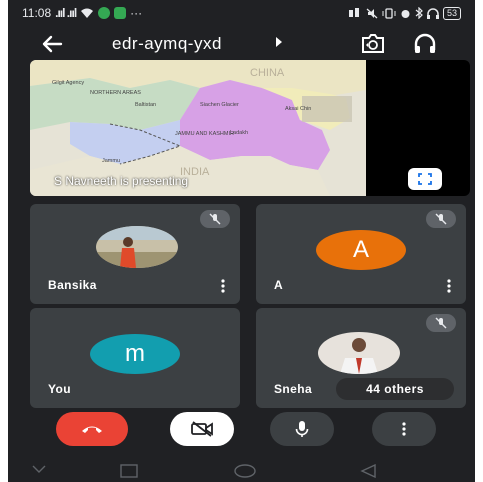 This screenshot has height=482, width=483. I want to click on end-call-button, so click(92, 429).